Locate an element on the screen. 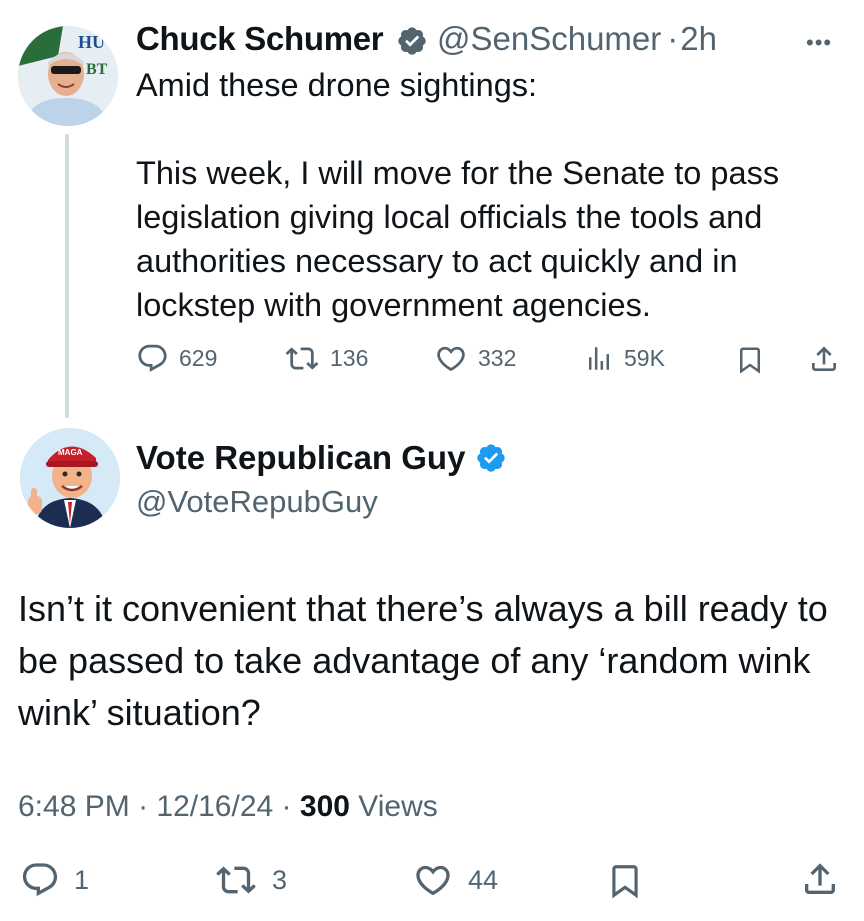  svg-text: HU is located at coordinates (91, 42).